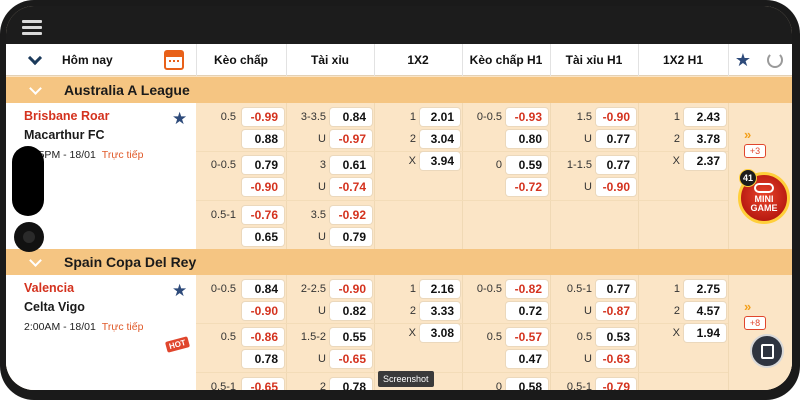 The width and height of the screenshot is (800, 400). I want to click on odds-cell: 0.82, so click(351, 311).